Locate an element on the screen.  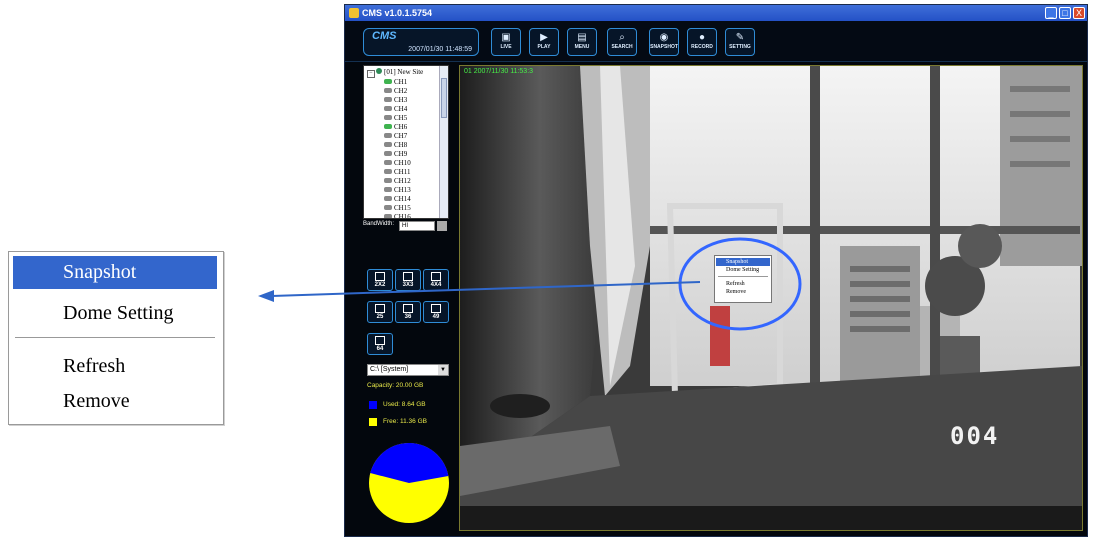
context-menu-callout: Snapshot Dome Setting Refresh Remove is located at coordinates (116, 338).